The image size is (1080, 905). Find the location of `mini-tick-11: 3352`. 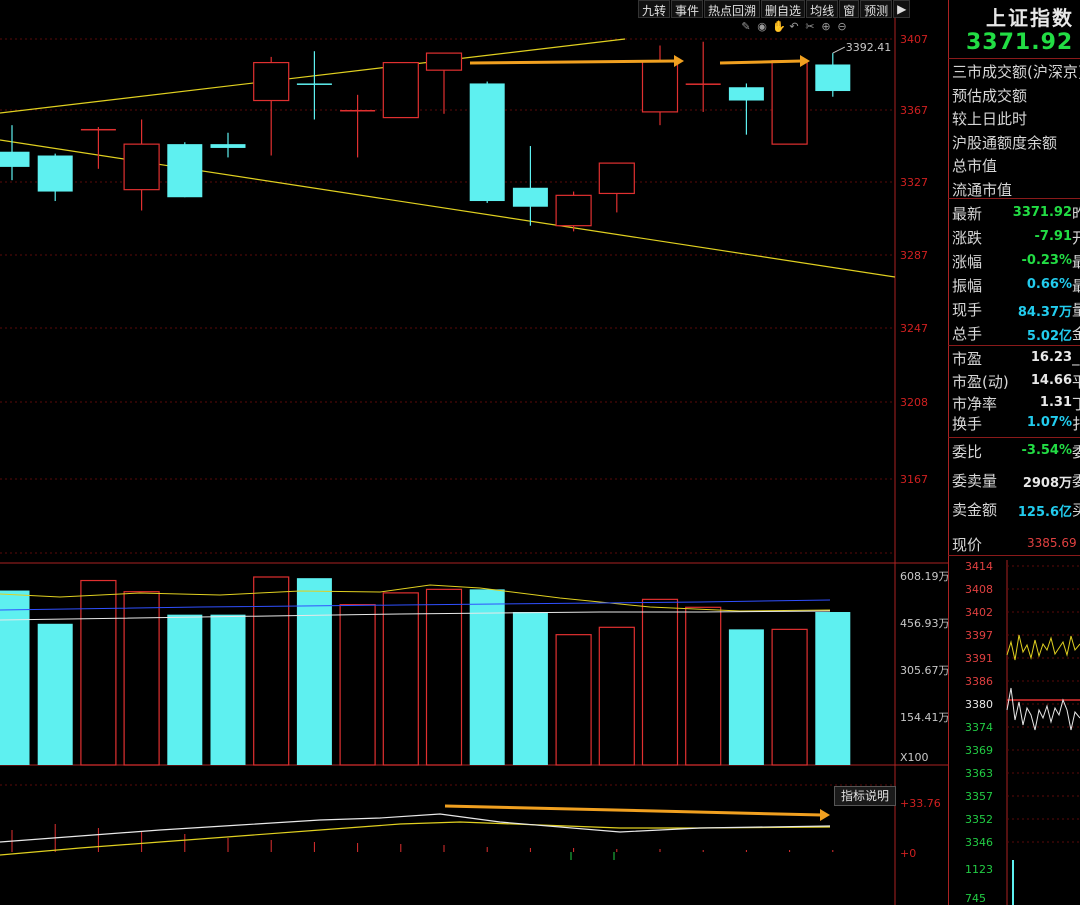

mini-tick-11: 3352 is located at coordinates (979, 819).